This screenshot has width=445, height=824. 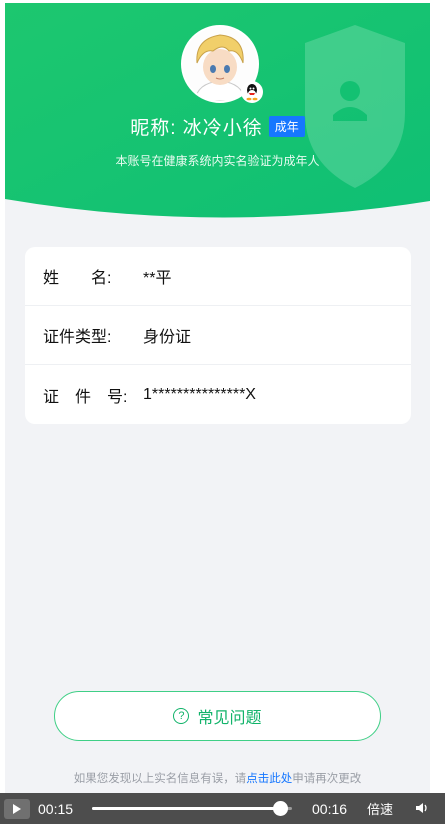 What do you see at coordinates (280, 808) in the screenshot?
I see `progress-knob` at bounding box center [280, 808].